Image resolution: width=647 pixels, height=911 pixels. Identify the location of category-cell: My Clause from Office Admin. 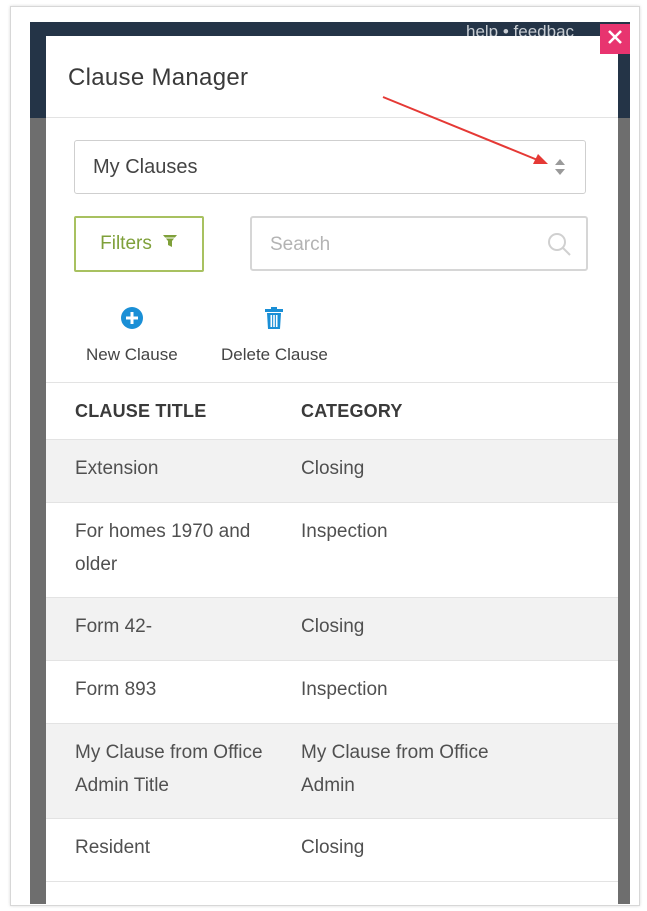
(395, 769).